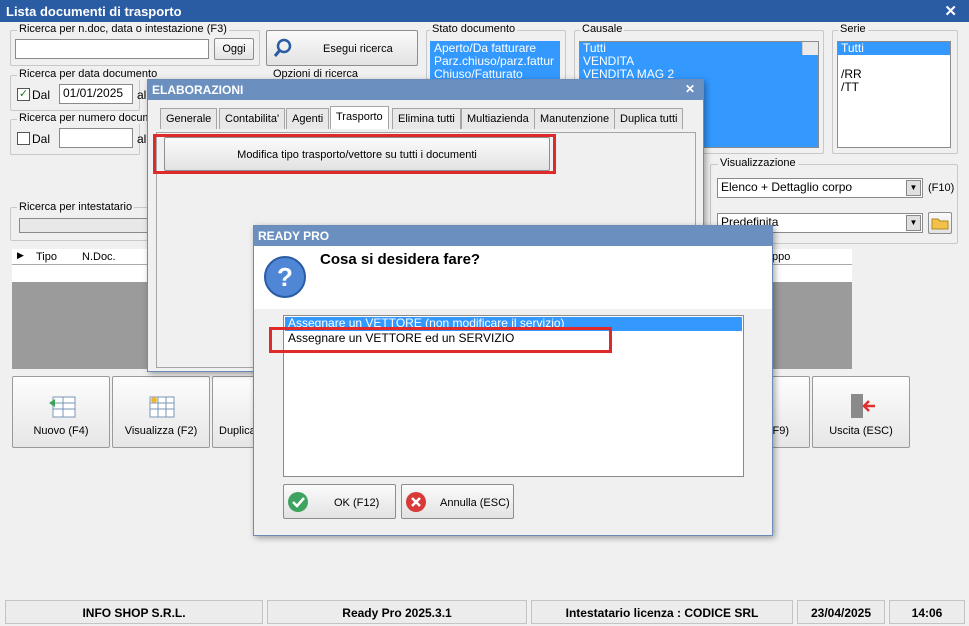  I want to click on check-circle-icon, so click(298, 502).